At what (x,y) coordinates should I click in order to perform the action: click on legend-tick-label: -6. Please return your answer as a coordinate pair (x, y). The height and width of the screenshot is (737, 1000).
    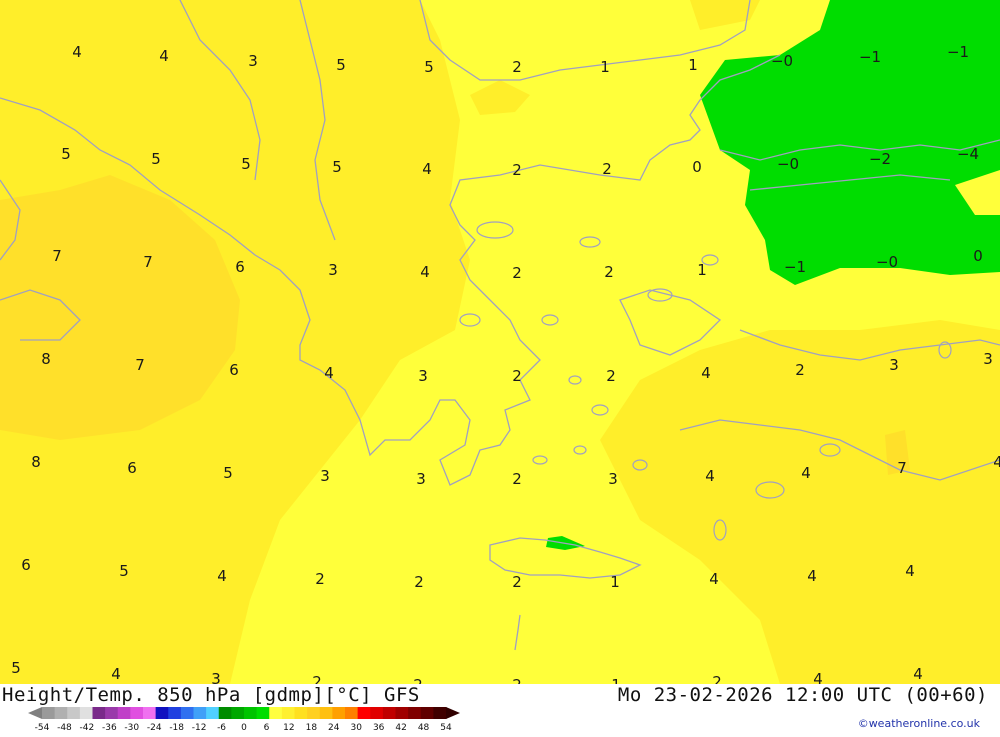
    Looking at the image, I should click on (221, 728).